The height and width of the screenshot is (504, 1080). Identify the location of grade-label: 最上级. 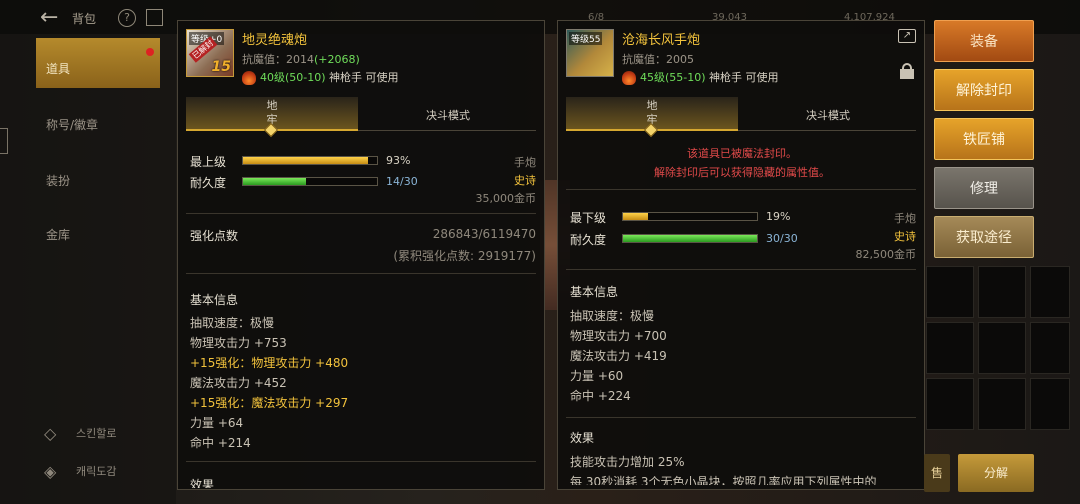
(208, 162).